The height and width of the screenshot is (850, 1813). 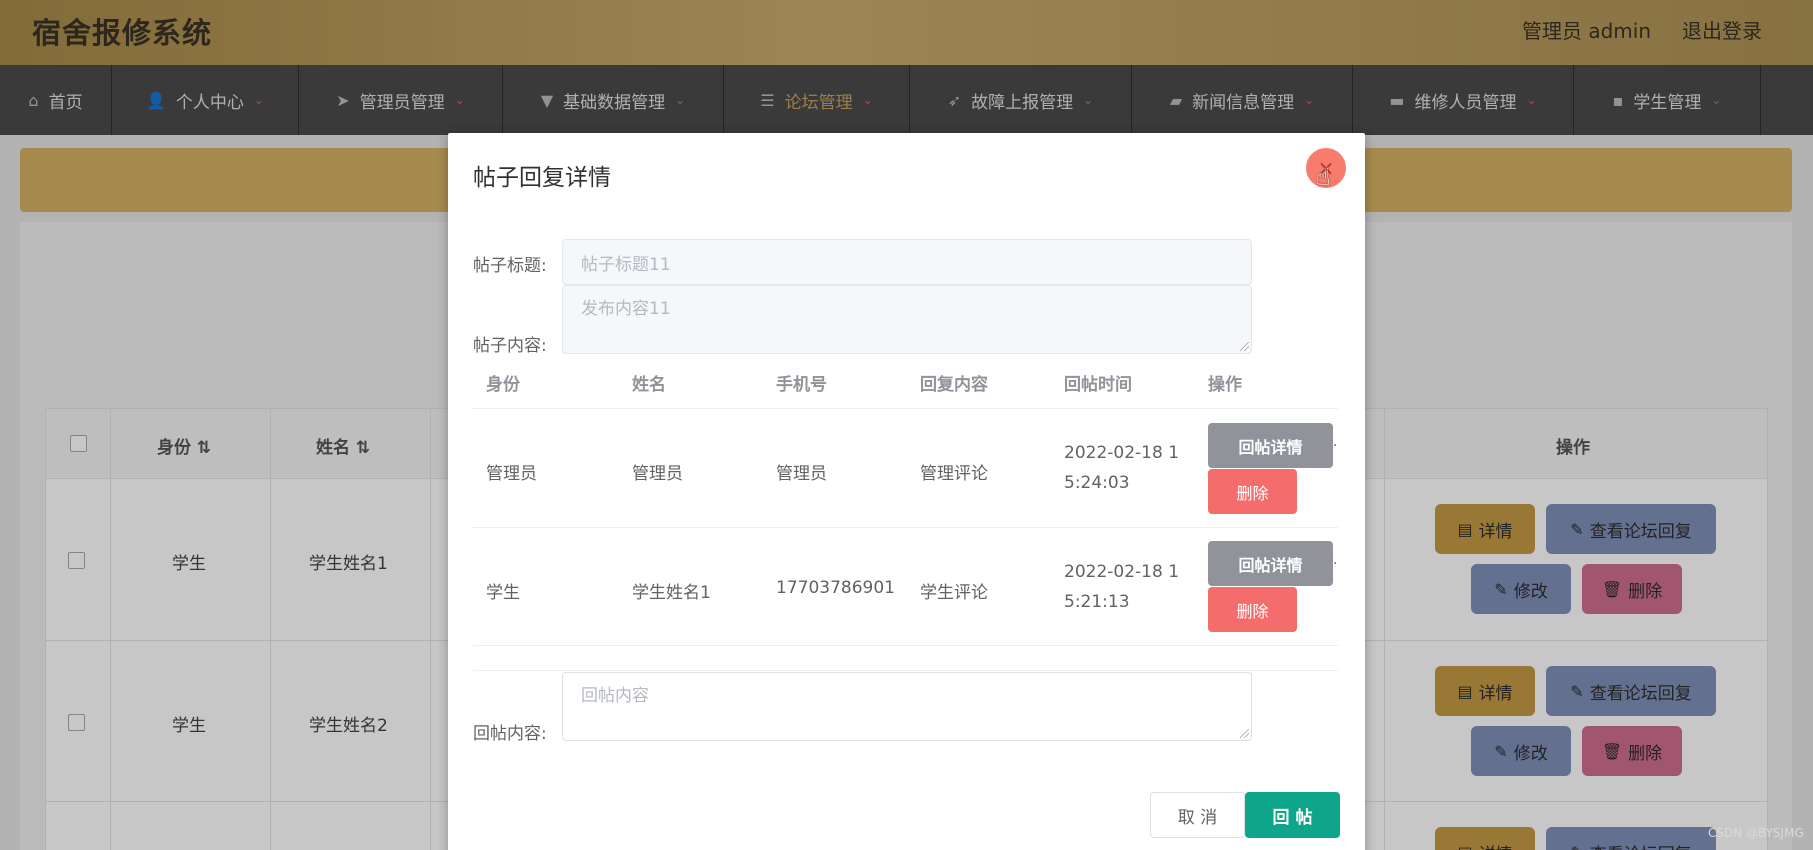 I want to click on hand-cursor-icon: ☝, so click(x=1323, y=177).